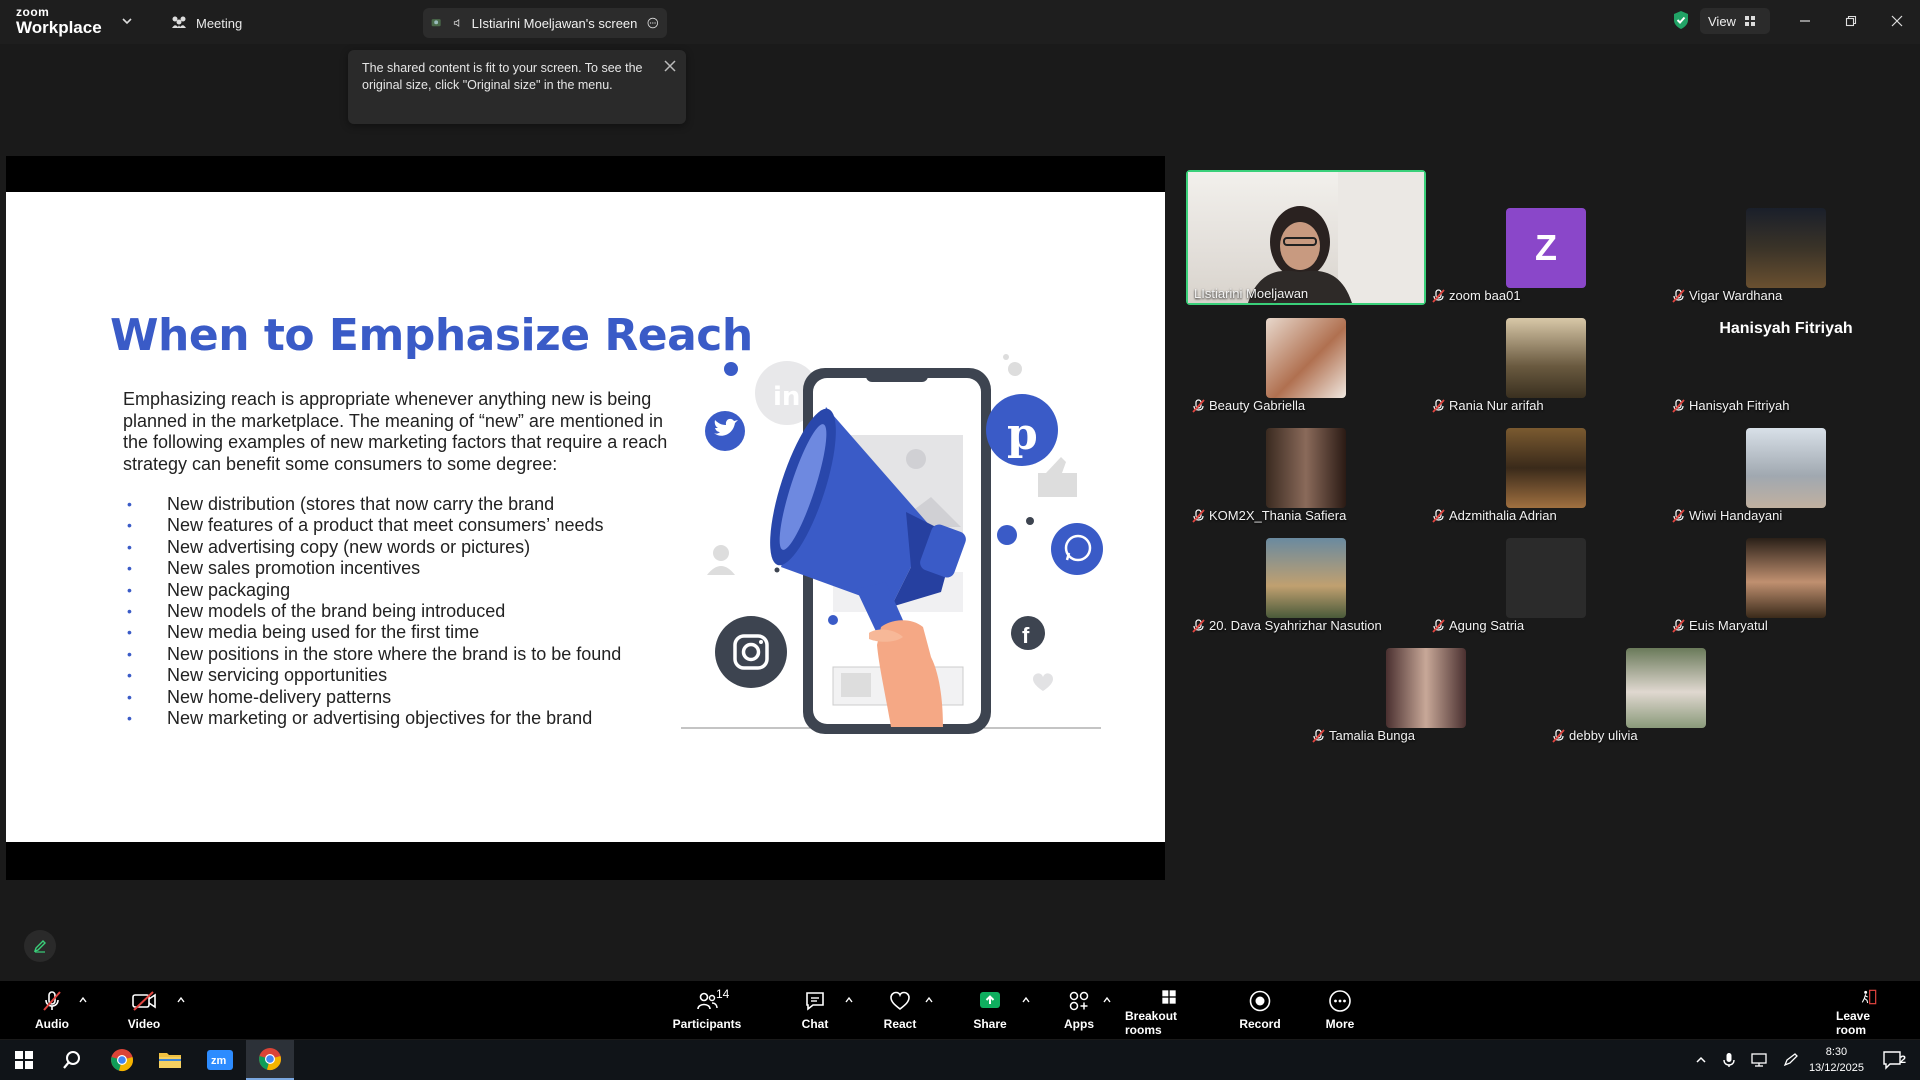 This screenshot has width=1920, height=1080. I want to click on taskbar-zoom: zm, so click(220, 1060).